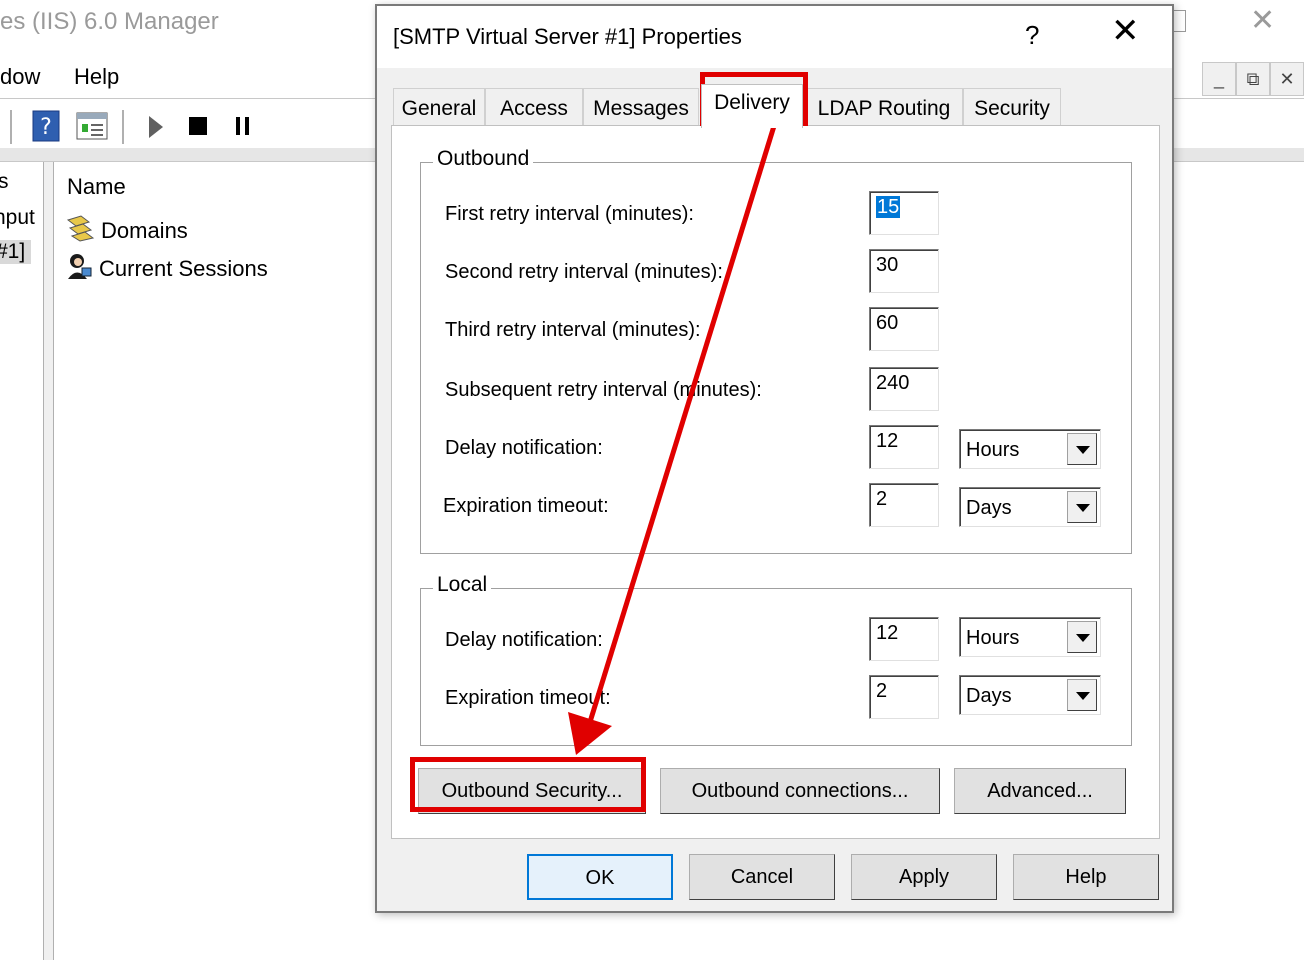 The width and height of the screenshot is (1304, 960). Describe the element at coordinates (17, 218) in the screenshot. I see `tree-item: nput` at that location.